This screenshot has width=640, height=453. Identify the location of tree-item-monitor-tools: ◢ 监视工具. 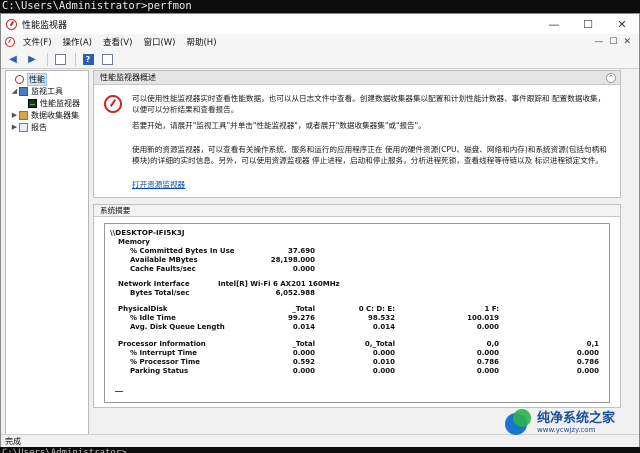
(47, 91).